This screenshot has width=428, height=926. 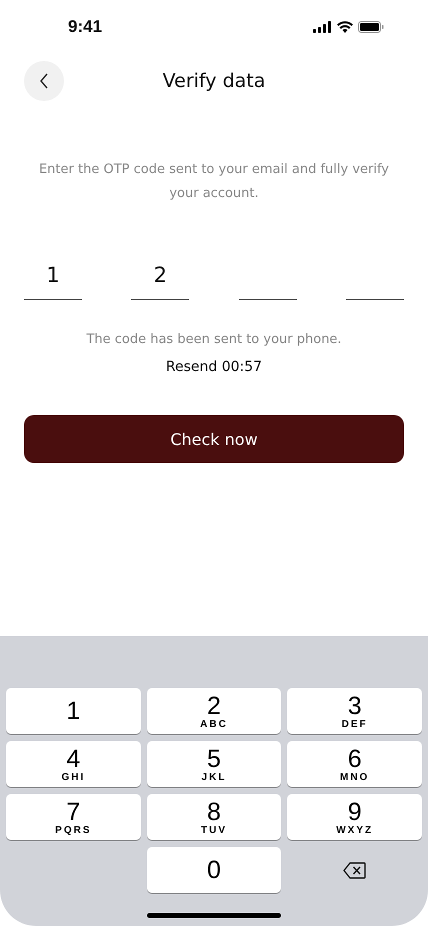 What do you see at coordinates (322, 27) in the screenshot?
I see `signal-icon` at bounding box center [322, 27].